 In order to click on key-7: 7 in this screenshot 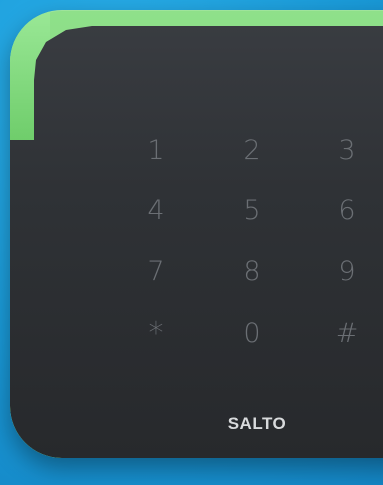, I will do `click(156, 272)`.